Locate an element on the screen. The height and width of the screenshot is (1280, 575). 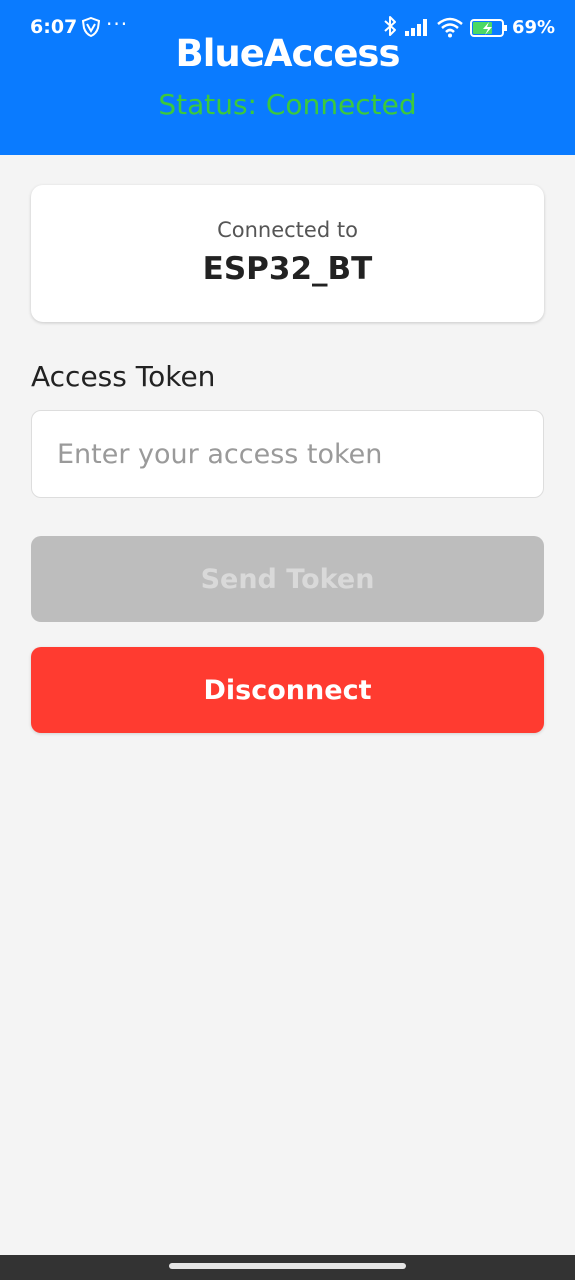
access-token-input is located at coordinates (287, 454).